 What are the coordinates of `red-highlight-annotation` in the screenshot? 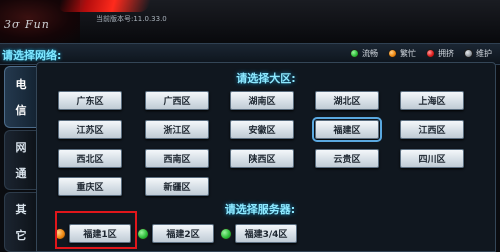 It's located at (96, 230).